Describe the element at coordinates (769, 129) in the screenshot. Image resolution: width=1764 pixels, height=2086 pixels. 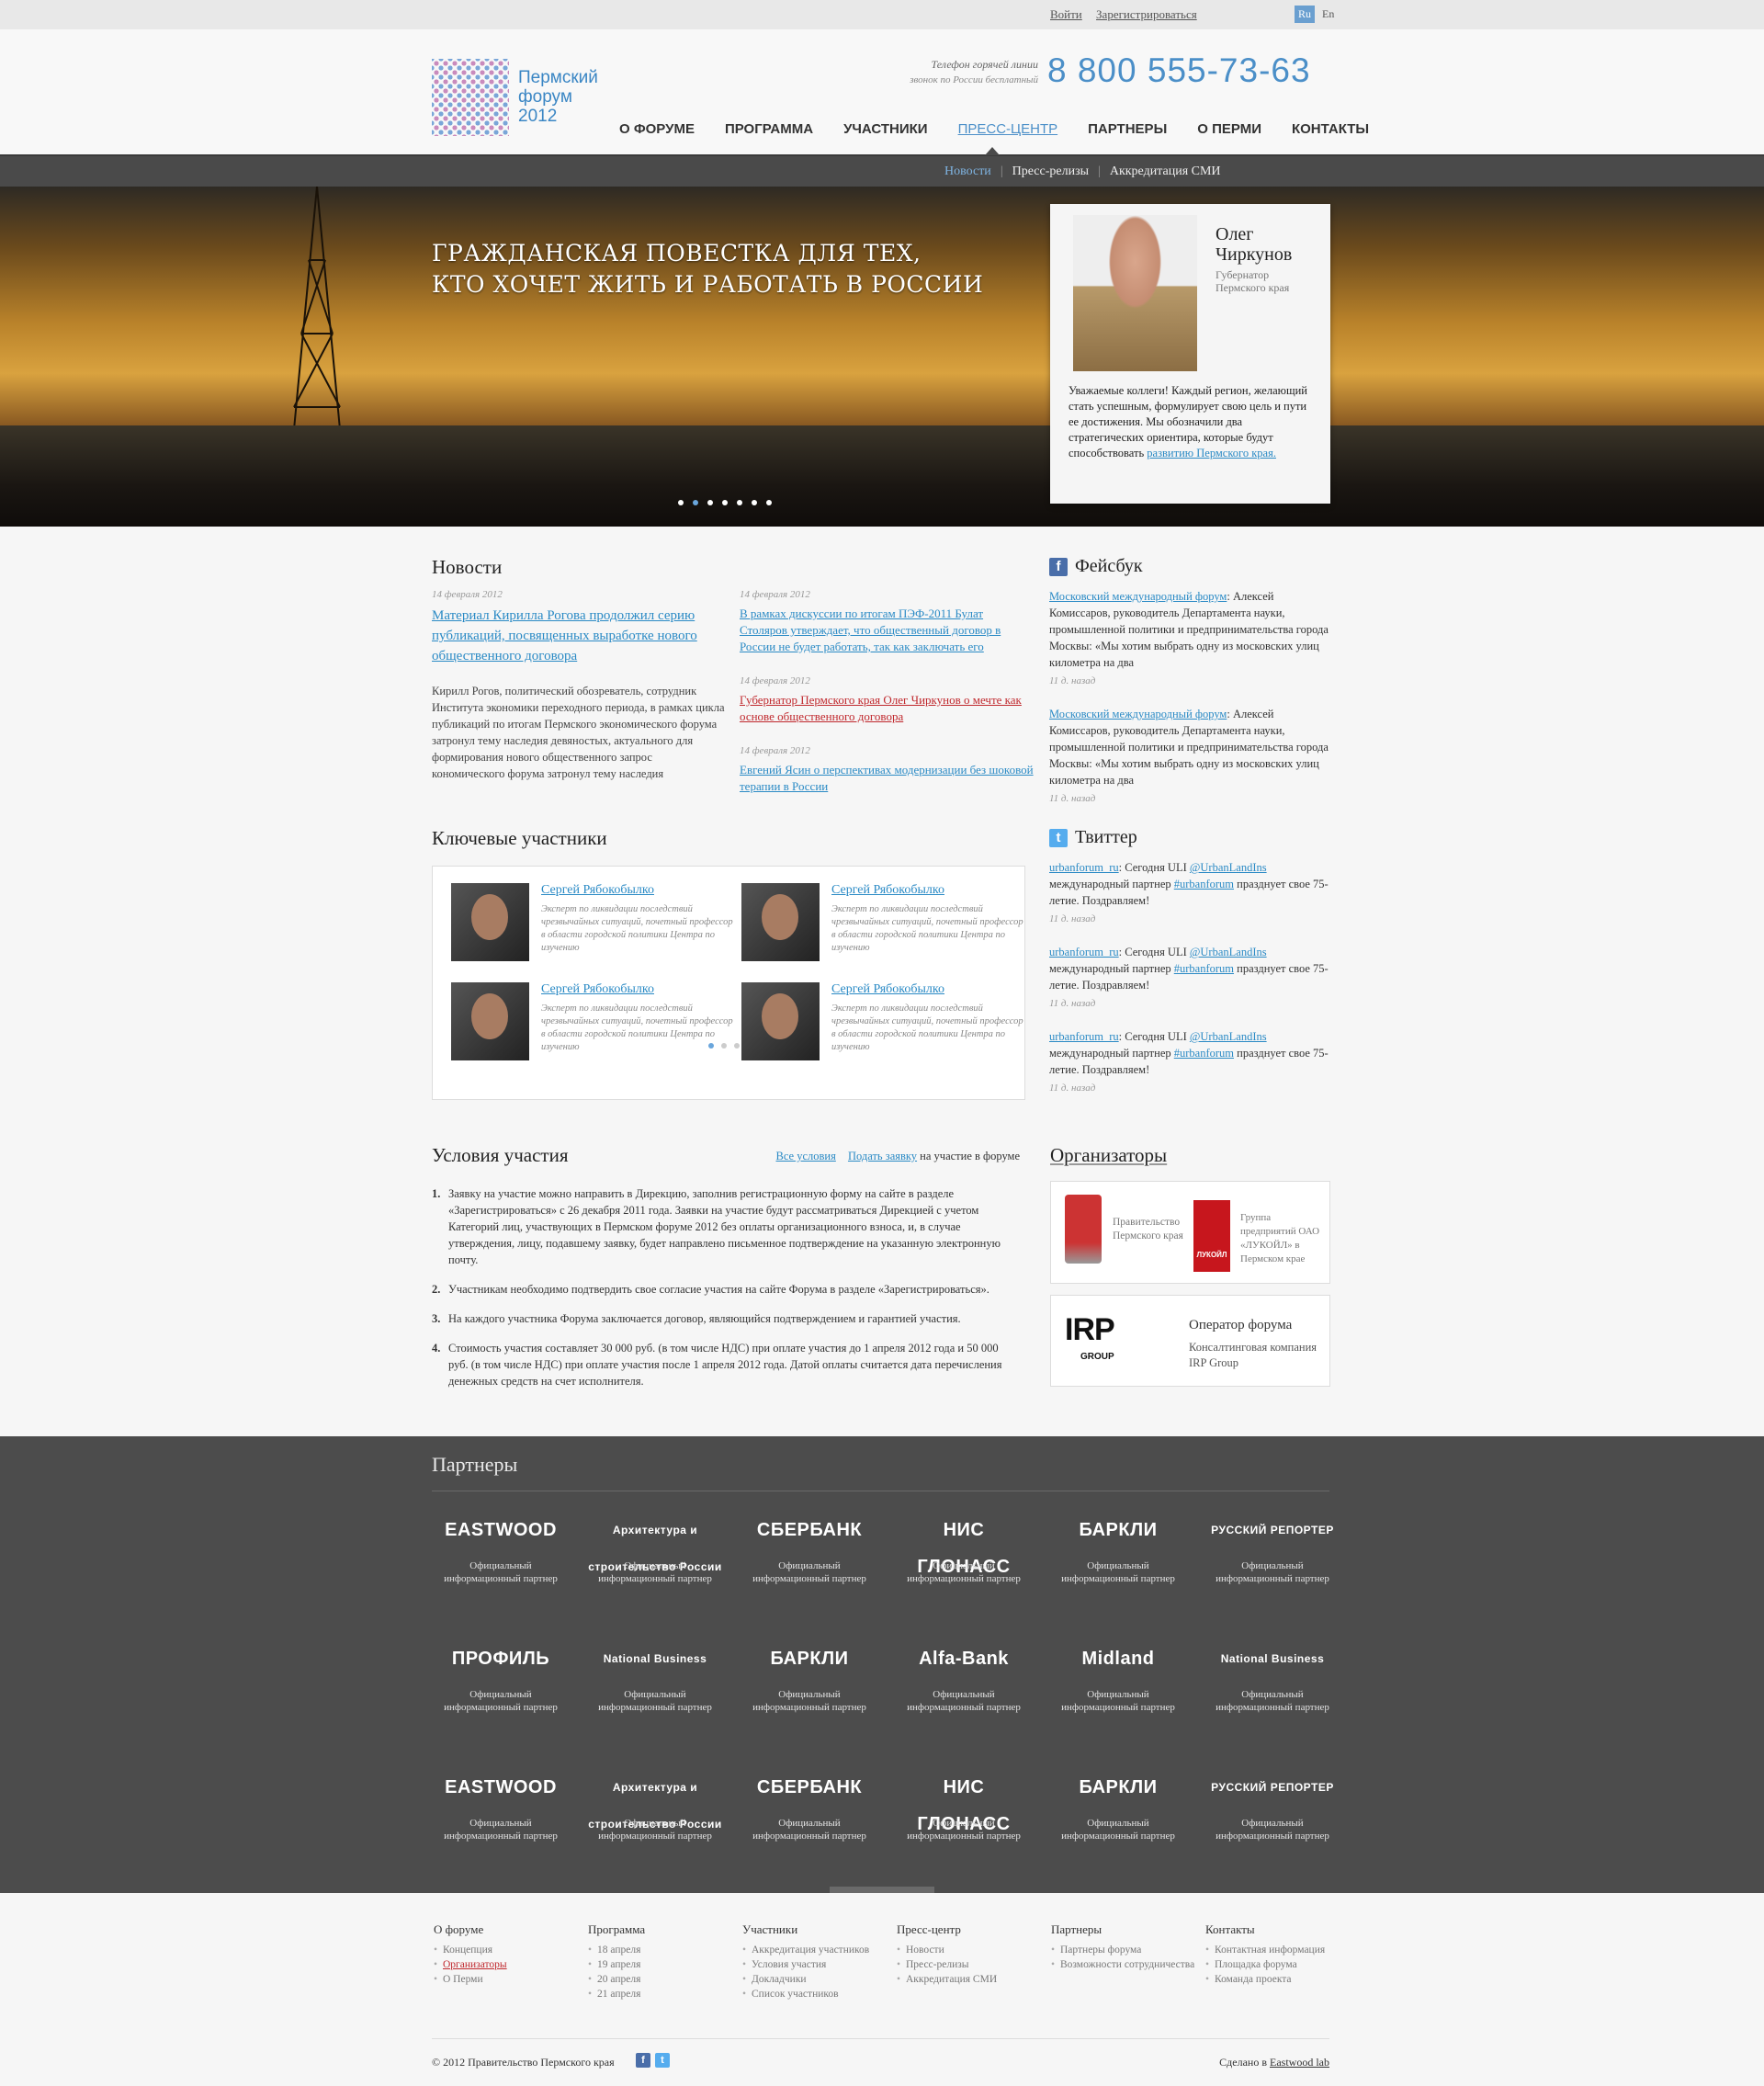
I see `nav-program: ПРОГРАММА` at that location.